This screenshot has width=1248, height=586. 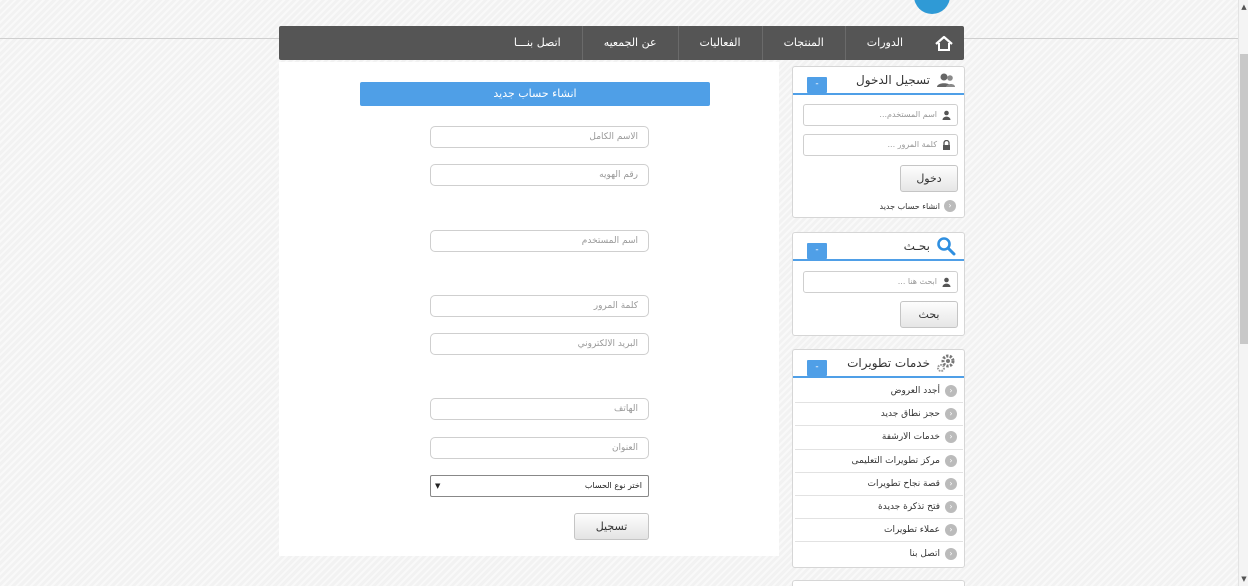 What do you see at coordinates (893, 80) in the screenshot?
I see `login-panel-title: تسجيل الدخول` at bounding box center [893, 80].